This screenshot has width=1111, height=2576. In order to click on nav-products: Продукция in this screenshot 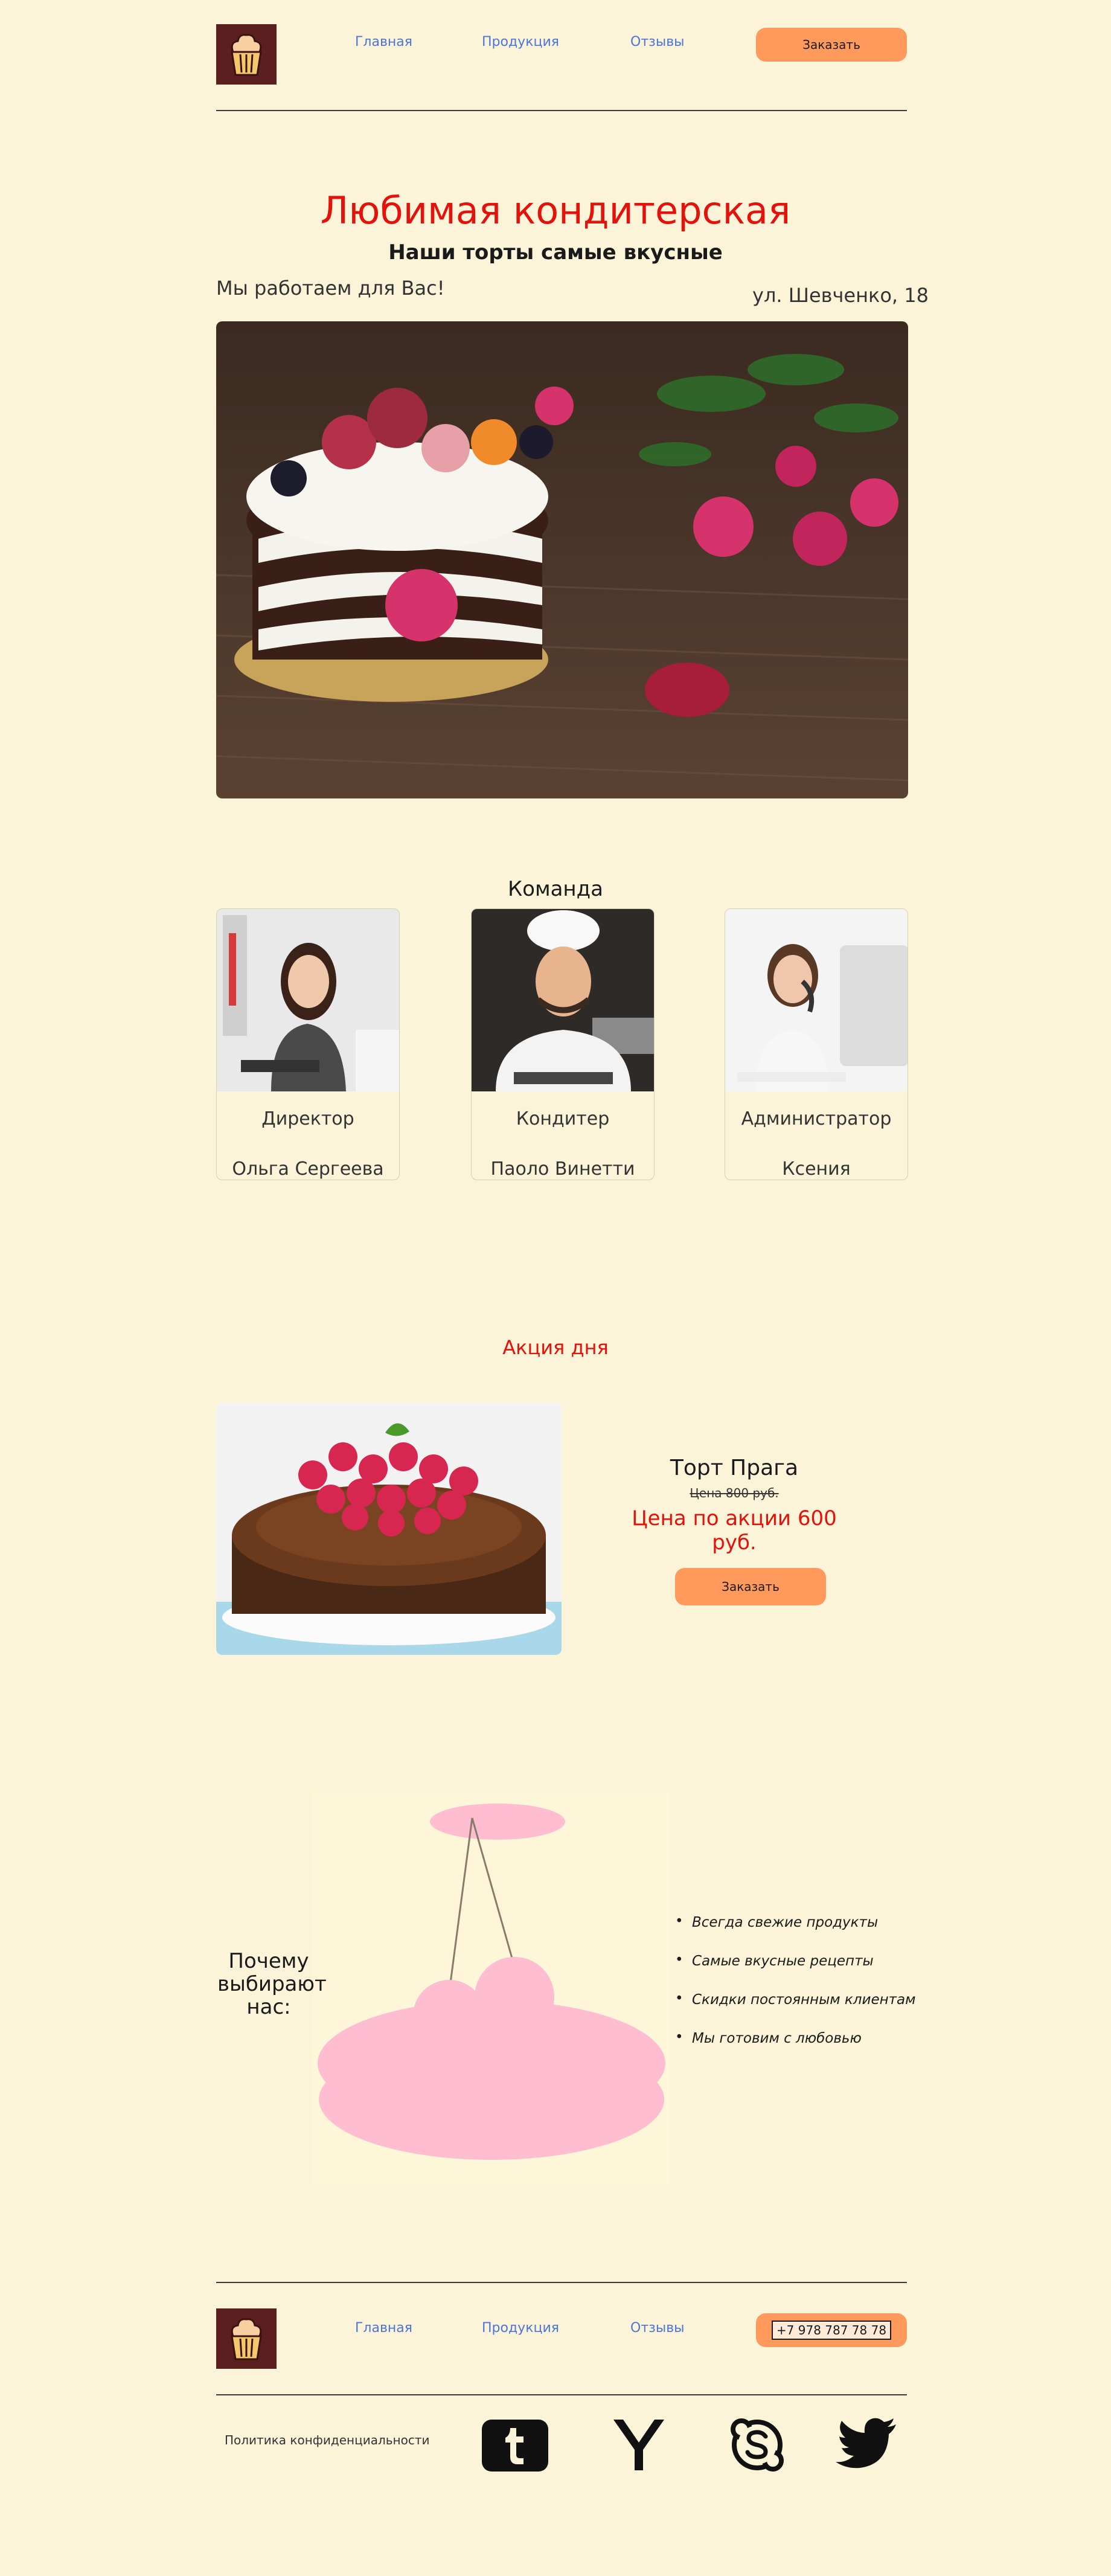, I will do `click(520, 42)`.